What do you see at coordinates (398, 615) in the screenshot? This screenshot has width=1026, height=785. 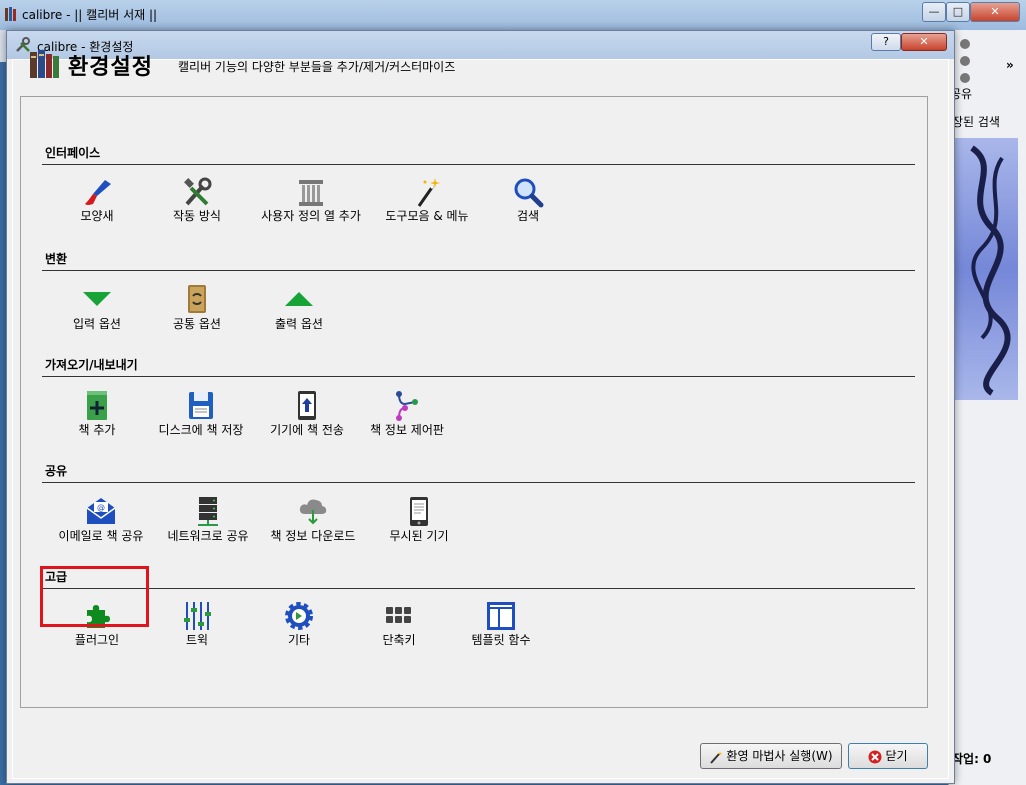 I see `keyboard-icon` at bounding box center [398, 615].